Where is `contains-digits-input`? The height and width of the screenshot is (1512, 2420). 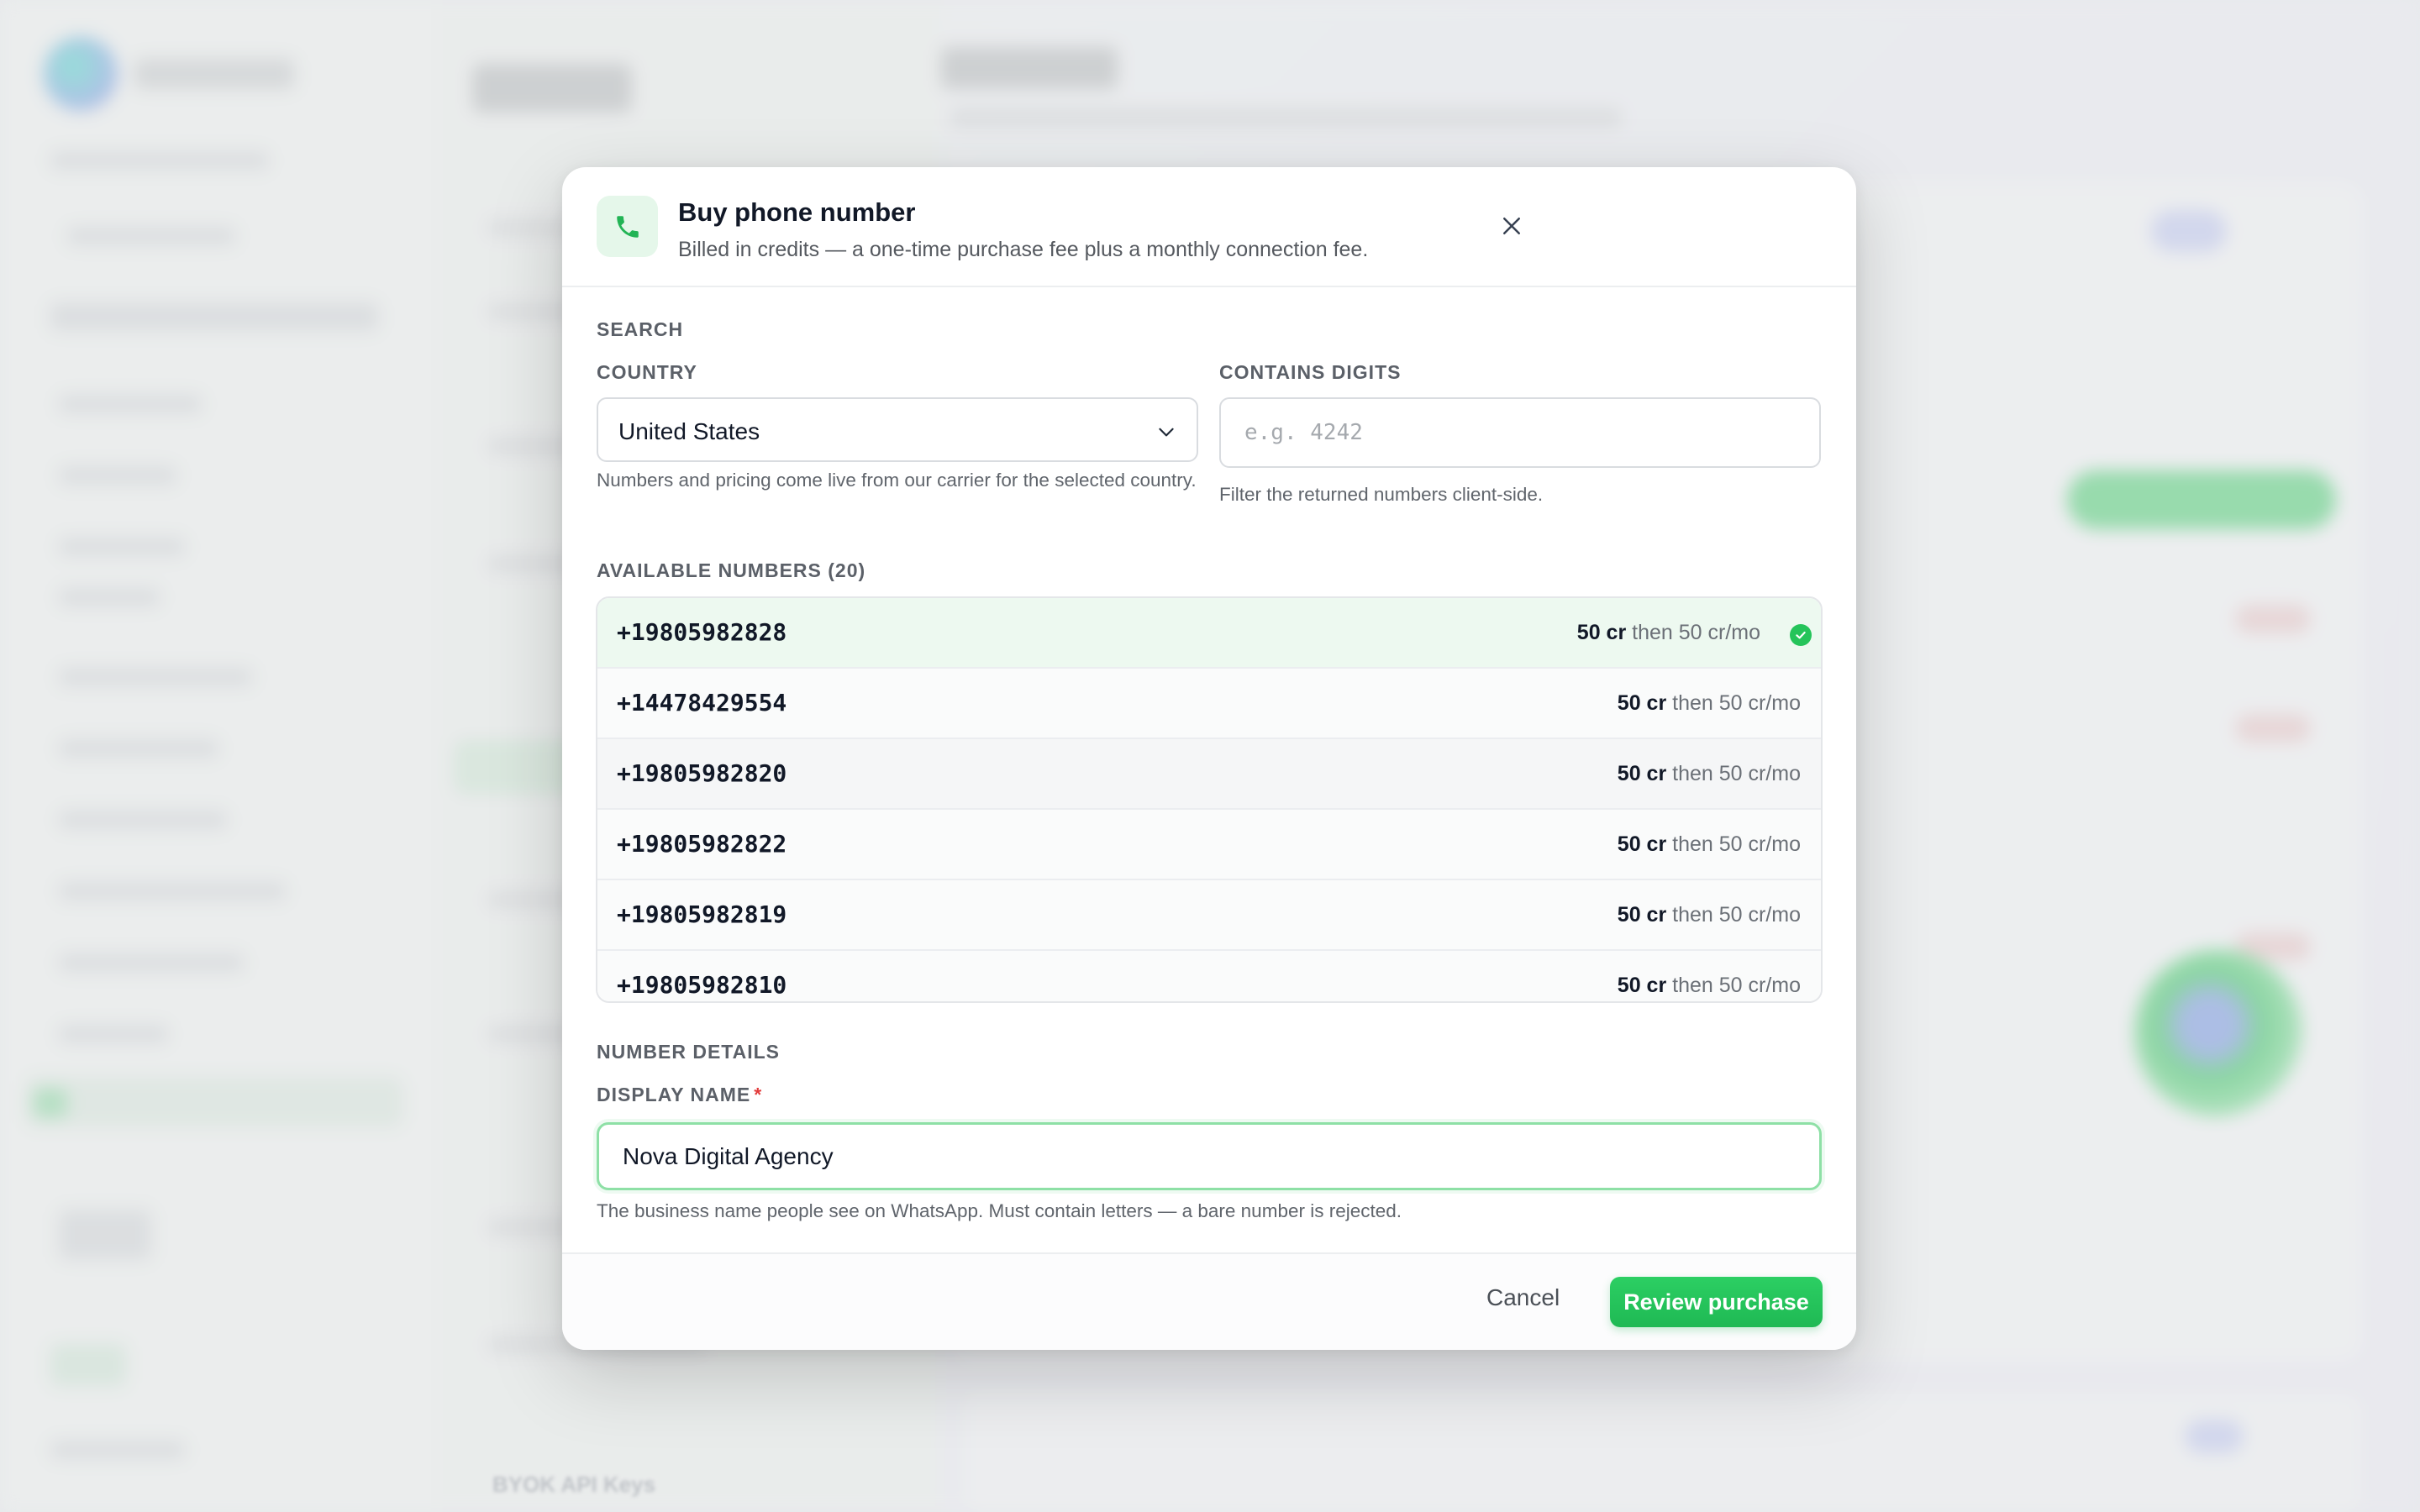 contains-digits-input is located at coordinates (1520, 432).